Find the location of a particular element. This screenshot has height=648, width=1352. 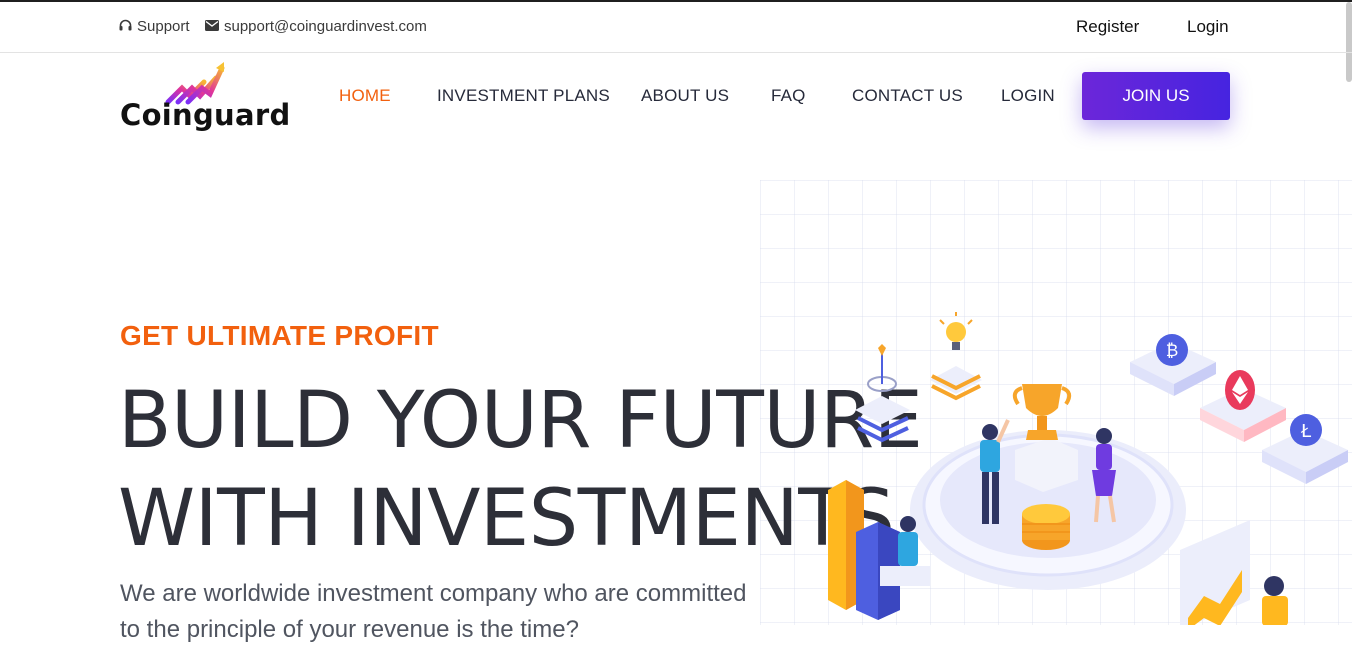

support-link: Support is located at coordinates (154, 26).